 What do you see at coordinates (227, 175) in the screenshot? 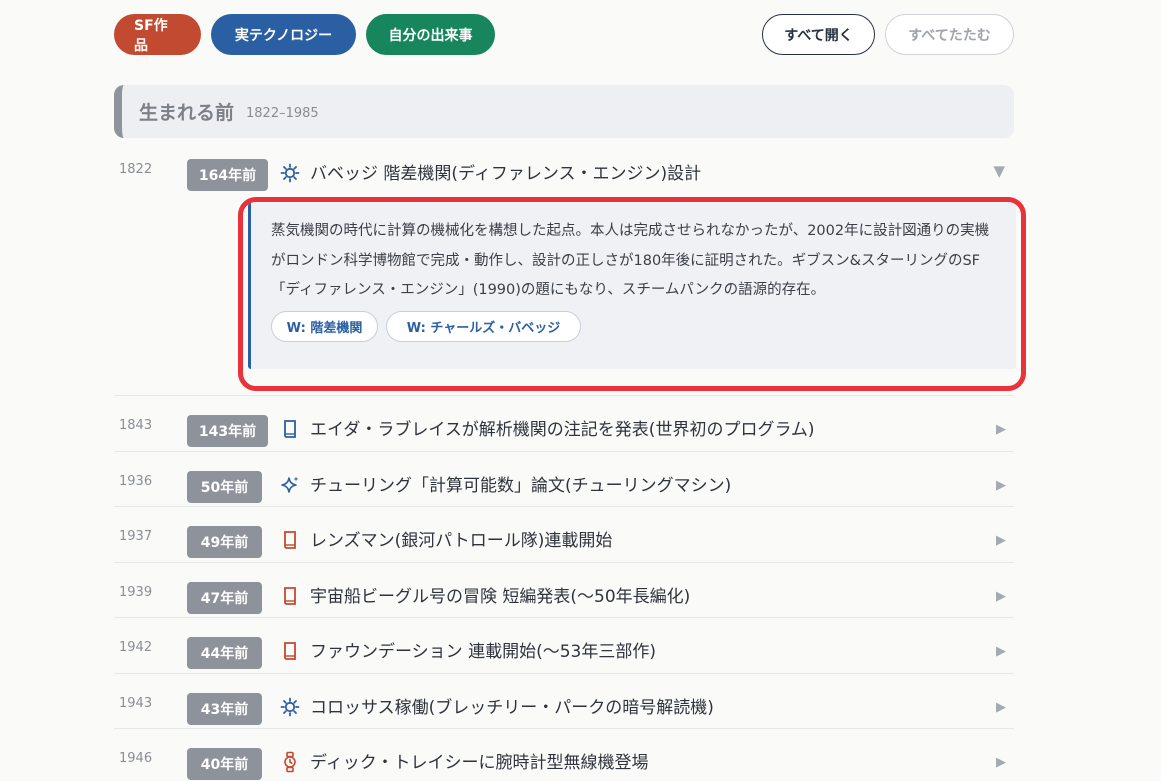
I see `years-ago-badge: 164年前` at bounding box center [227, 175].